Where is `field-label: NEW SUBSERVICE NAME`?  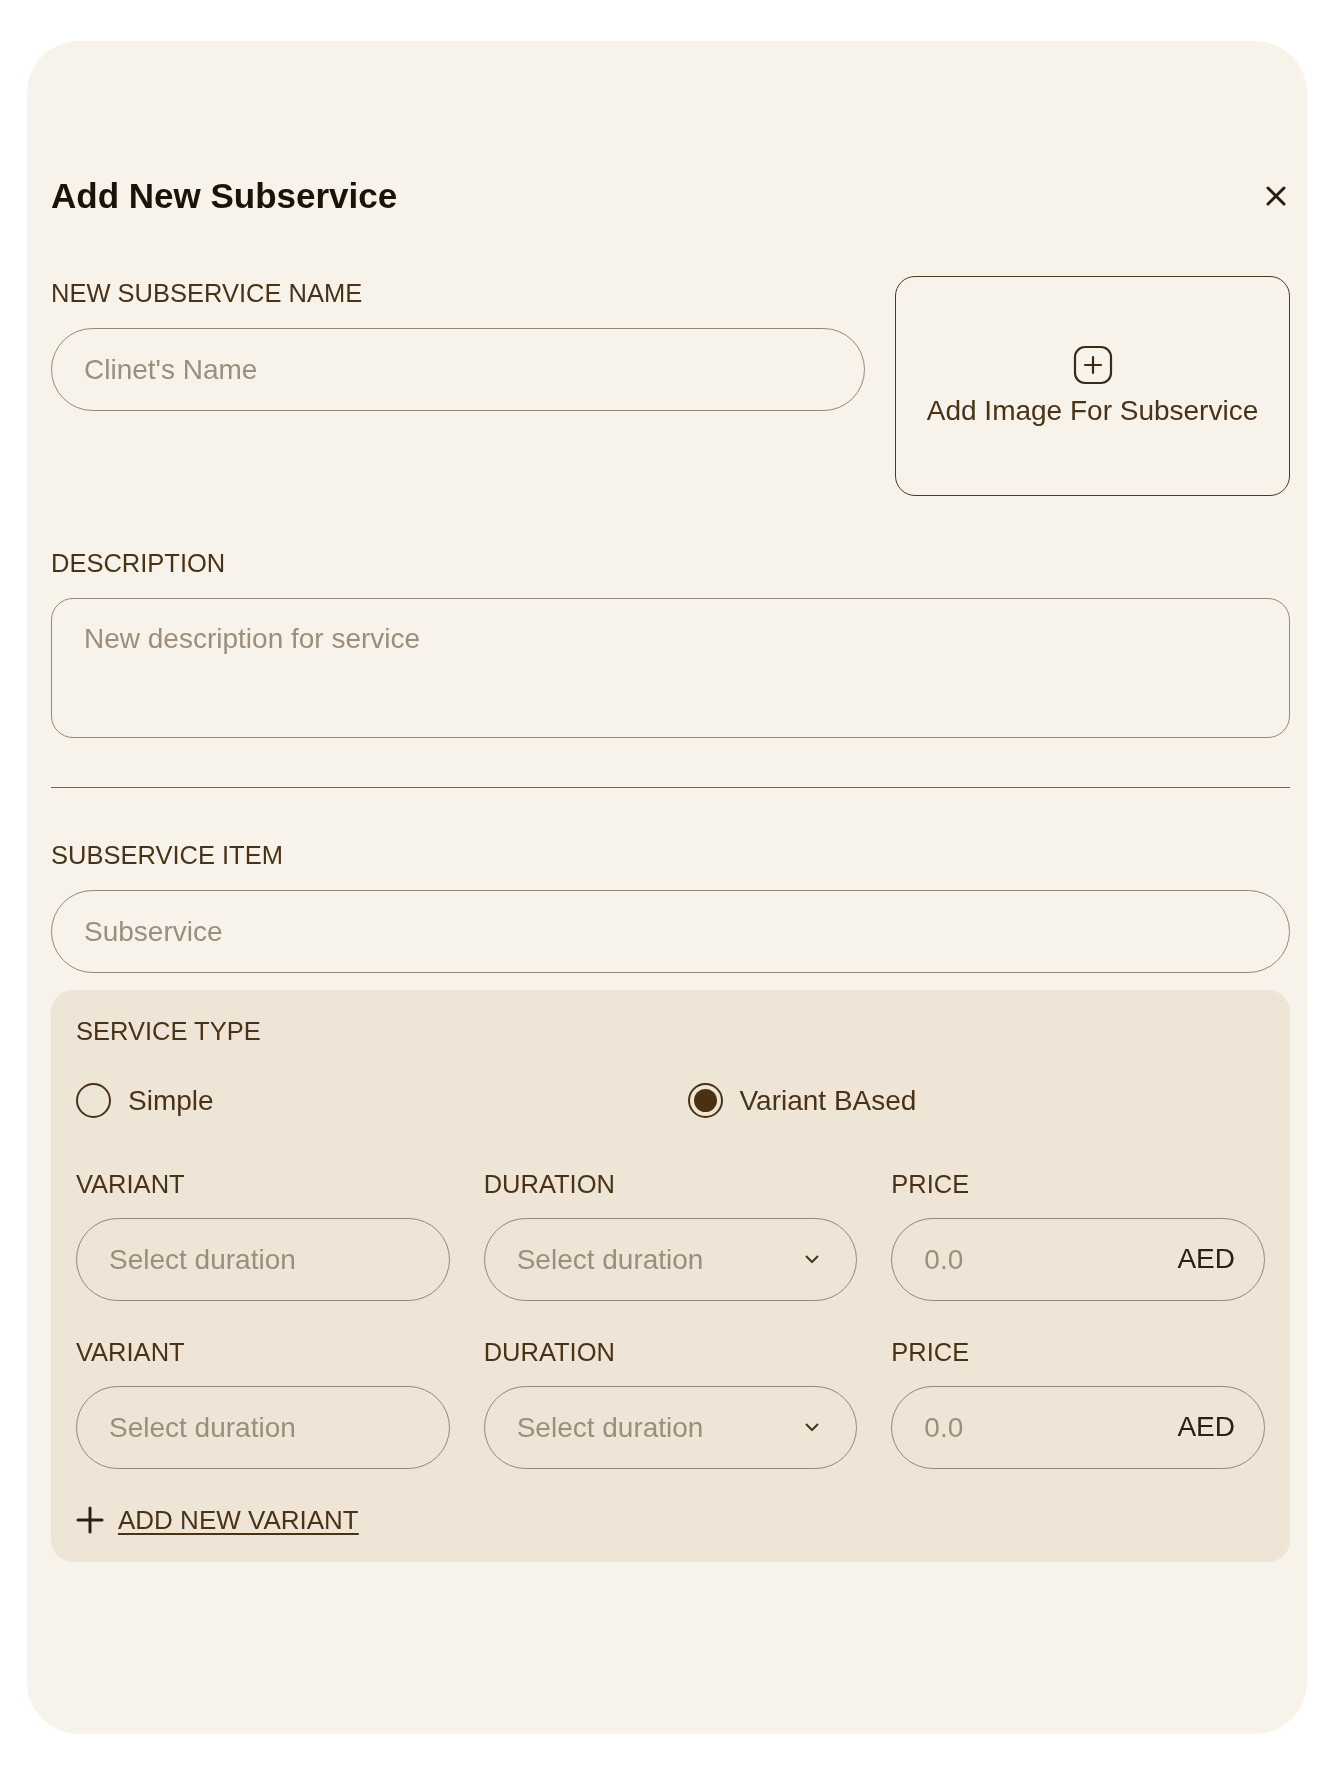
field-label: NEW SUBSERVICE NAME is located at coordinates (207, 293).